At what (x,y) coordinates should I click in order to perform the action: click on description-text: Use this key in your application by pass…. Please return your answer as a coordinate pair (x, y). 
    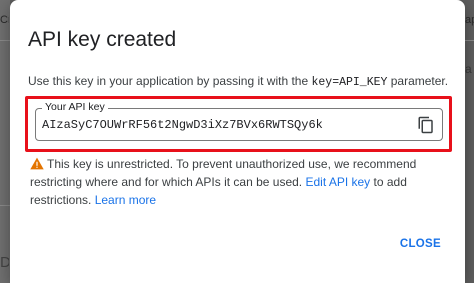
    Looking at the image, I should click on (170, 81).